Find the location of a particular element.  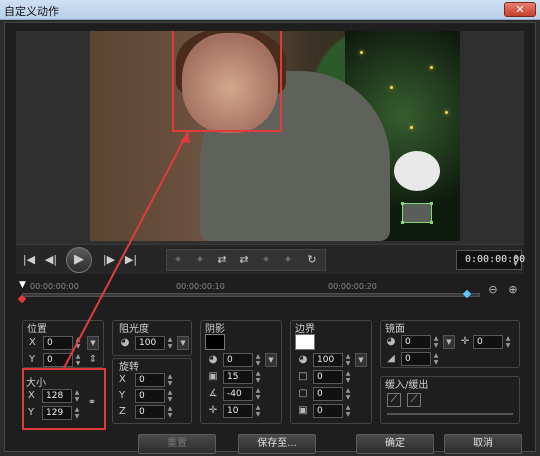

play-button: ▶ is located at coordinates (79, 260).